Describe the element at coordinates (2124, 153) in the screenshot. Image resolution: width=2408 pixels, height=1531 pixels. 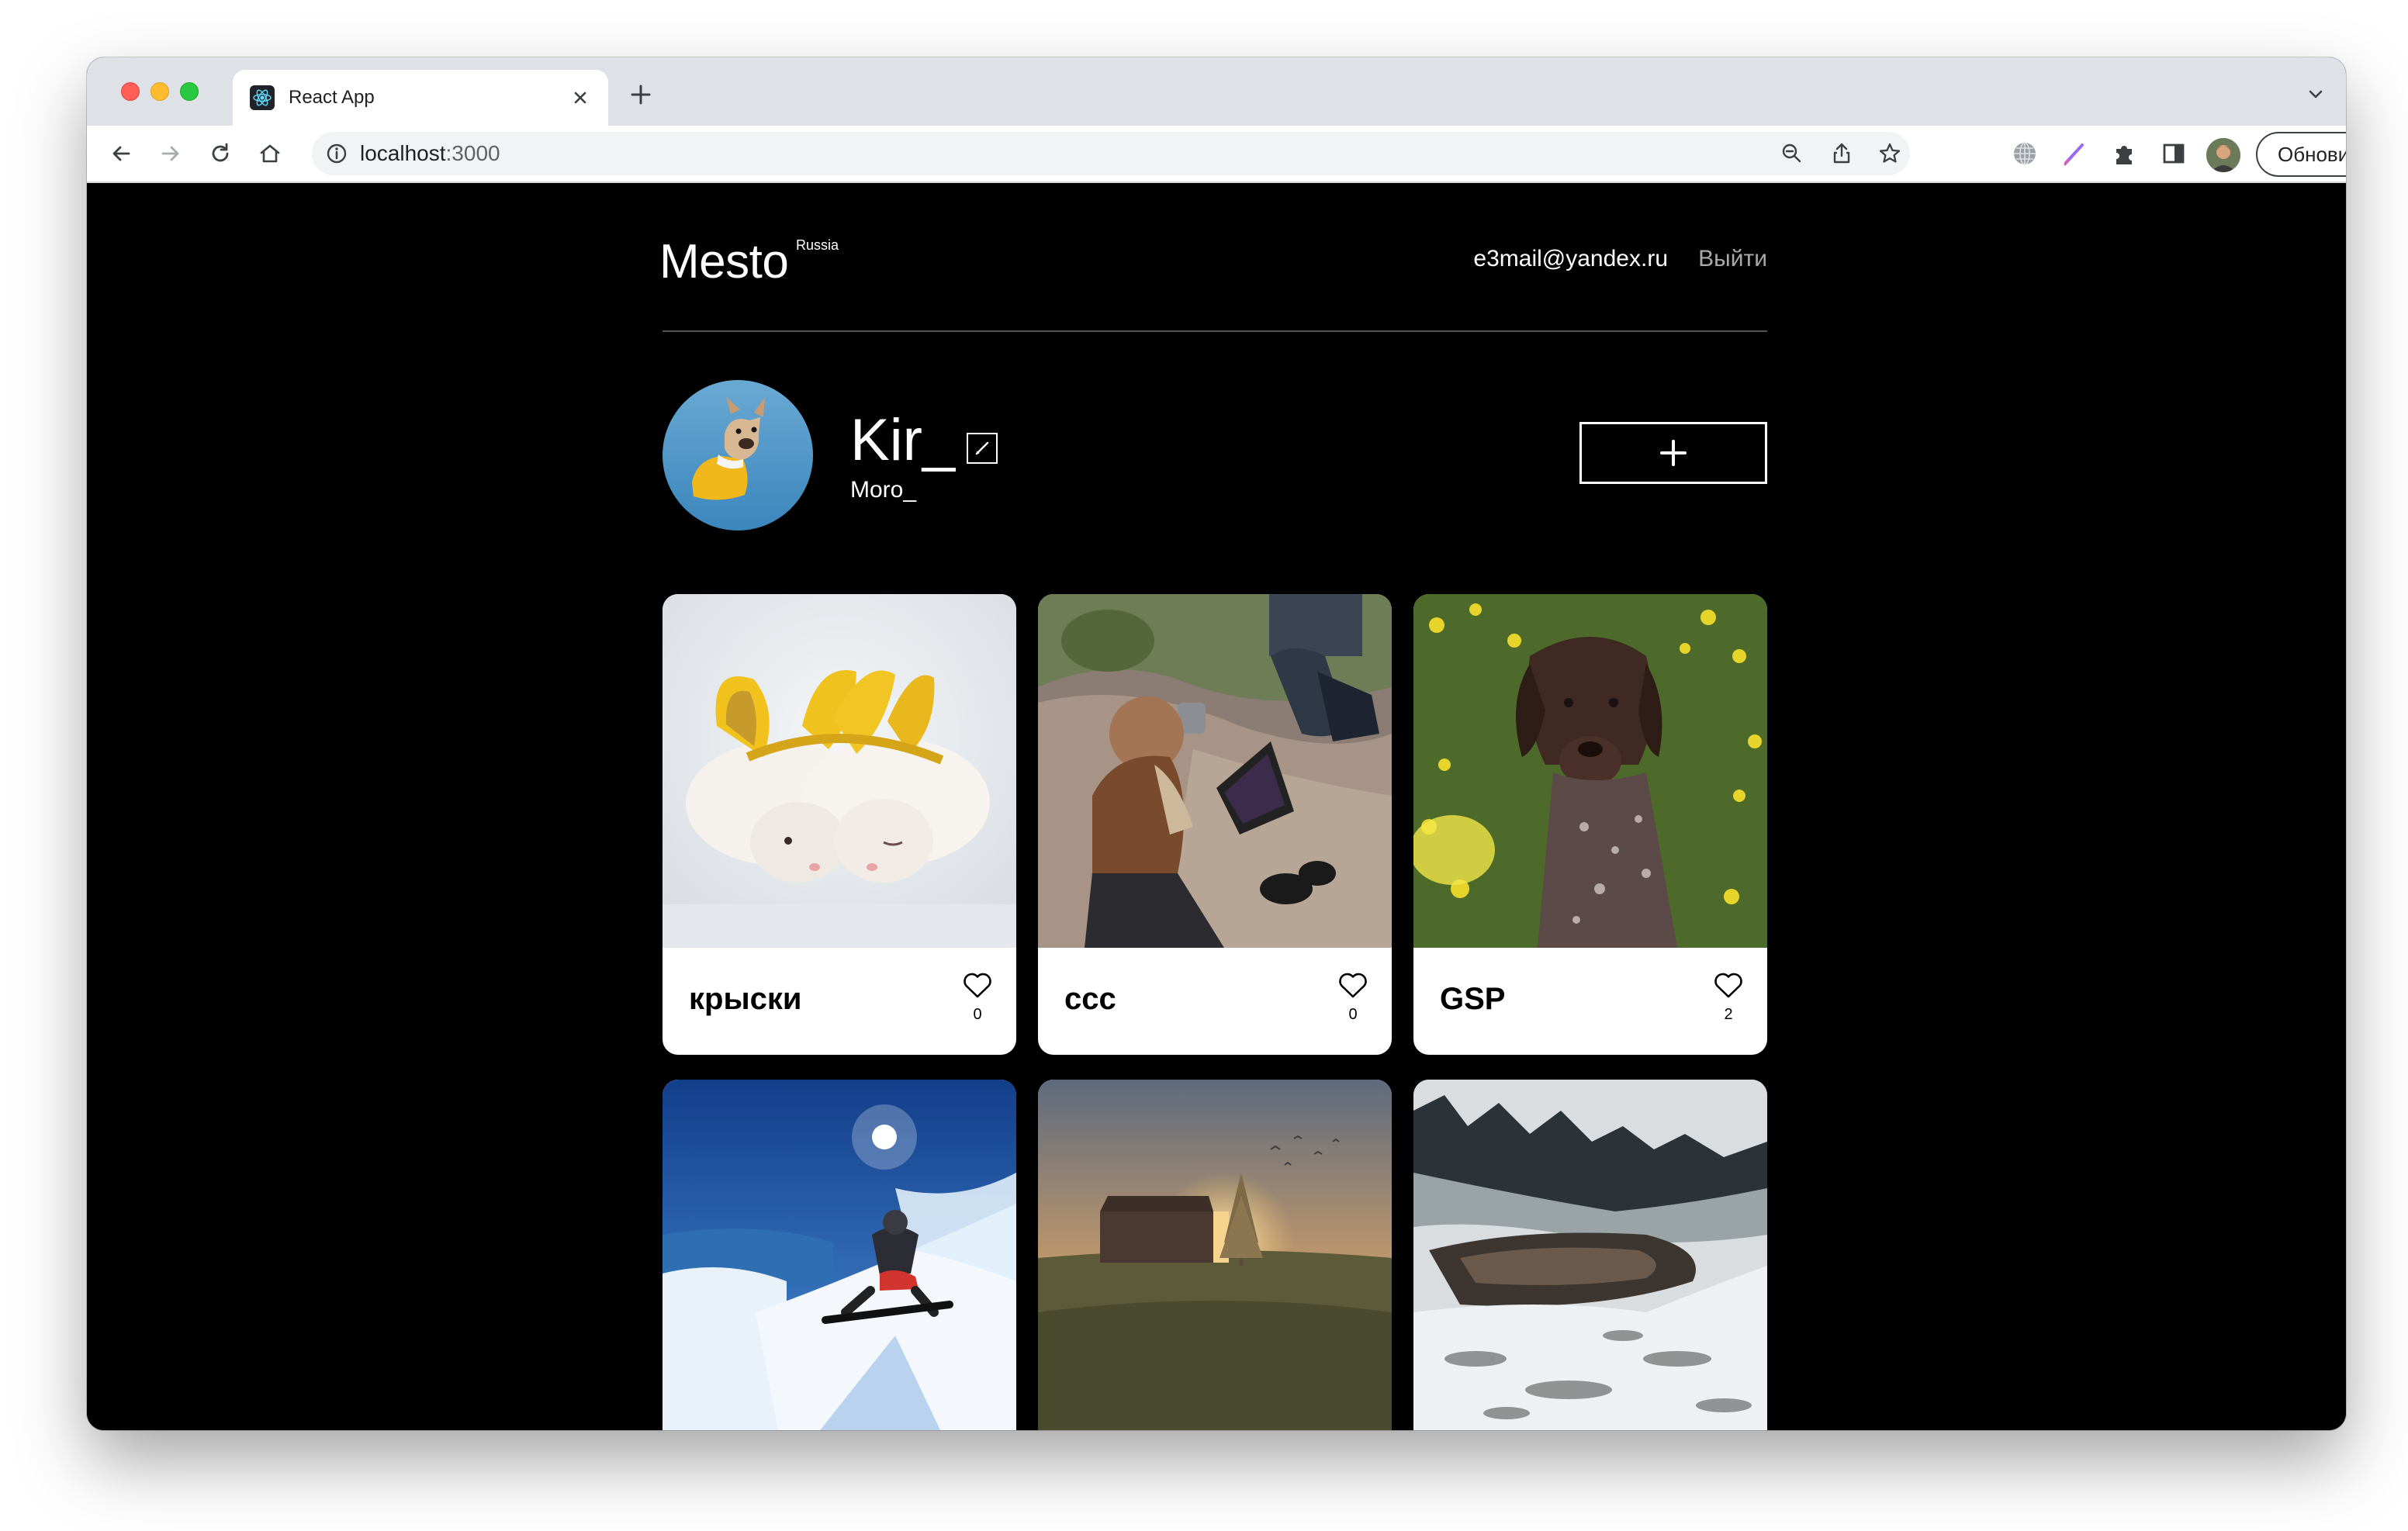
I see `puzzle-icon` at that location.